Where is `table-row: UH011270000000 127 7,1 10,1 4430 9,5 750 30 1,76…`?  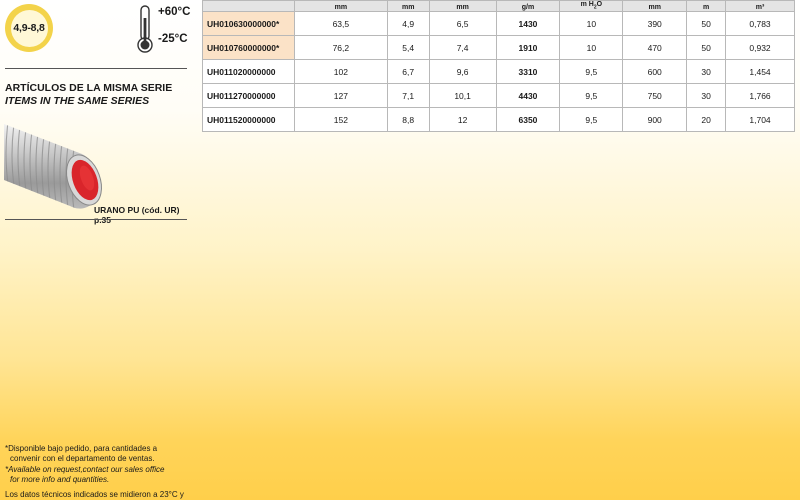 table-row: UH011270000000 127 7,1 10,1 4430 9,5 750 30 1,76… is located at coordinates (498, 96).